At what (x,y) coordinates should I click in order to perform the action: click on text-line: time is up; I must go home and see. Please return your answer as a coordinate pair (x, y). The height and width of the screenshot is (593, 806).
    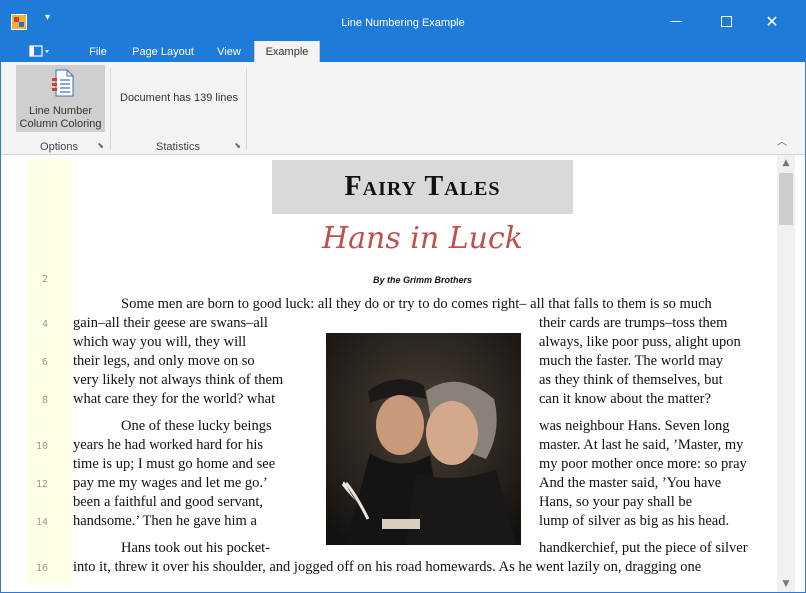
    Looking at the image, I should click on (174, 464).